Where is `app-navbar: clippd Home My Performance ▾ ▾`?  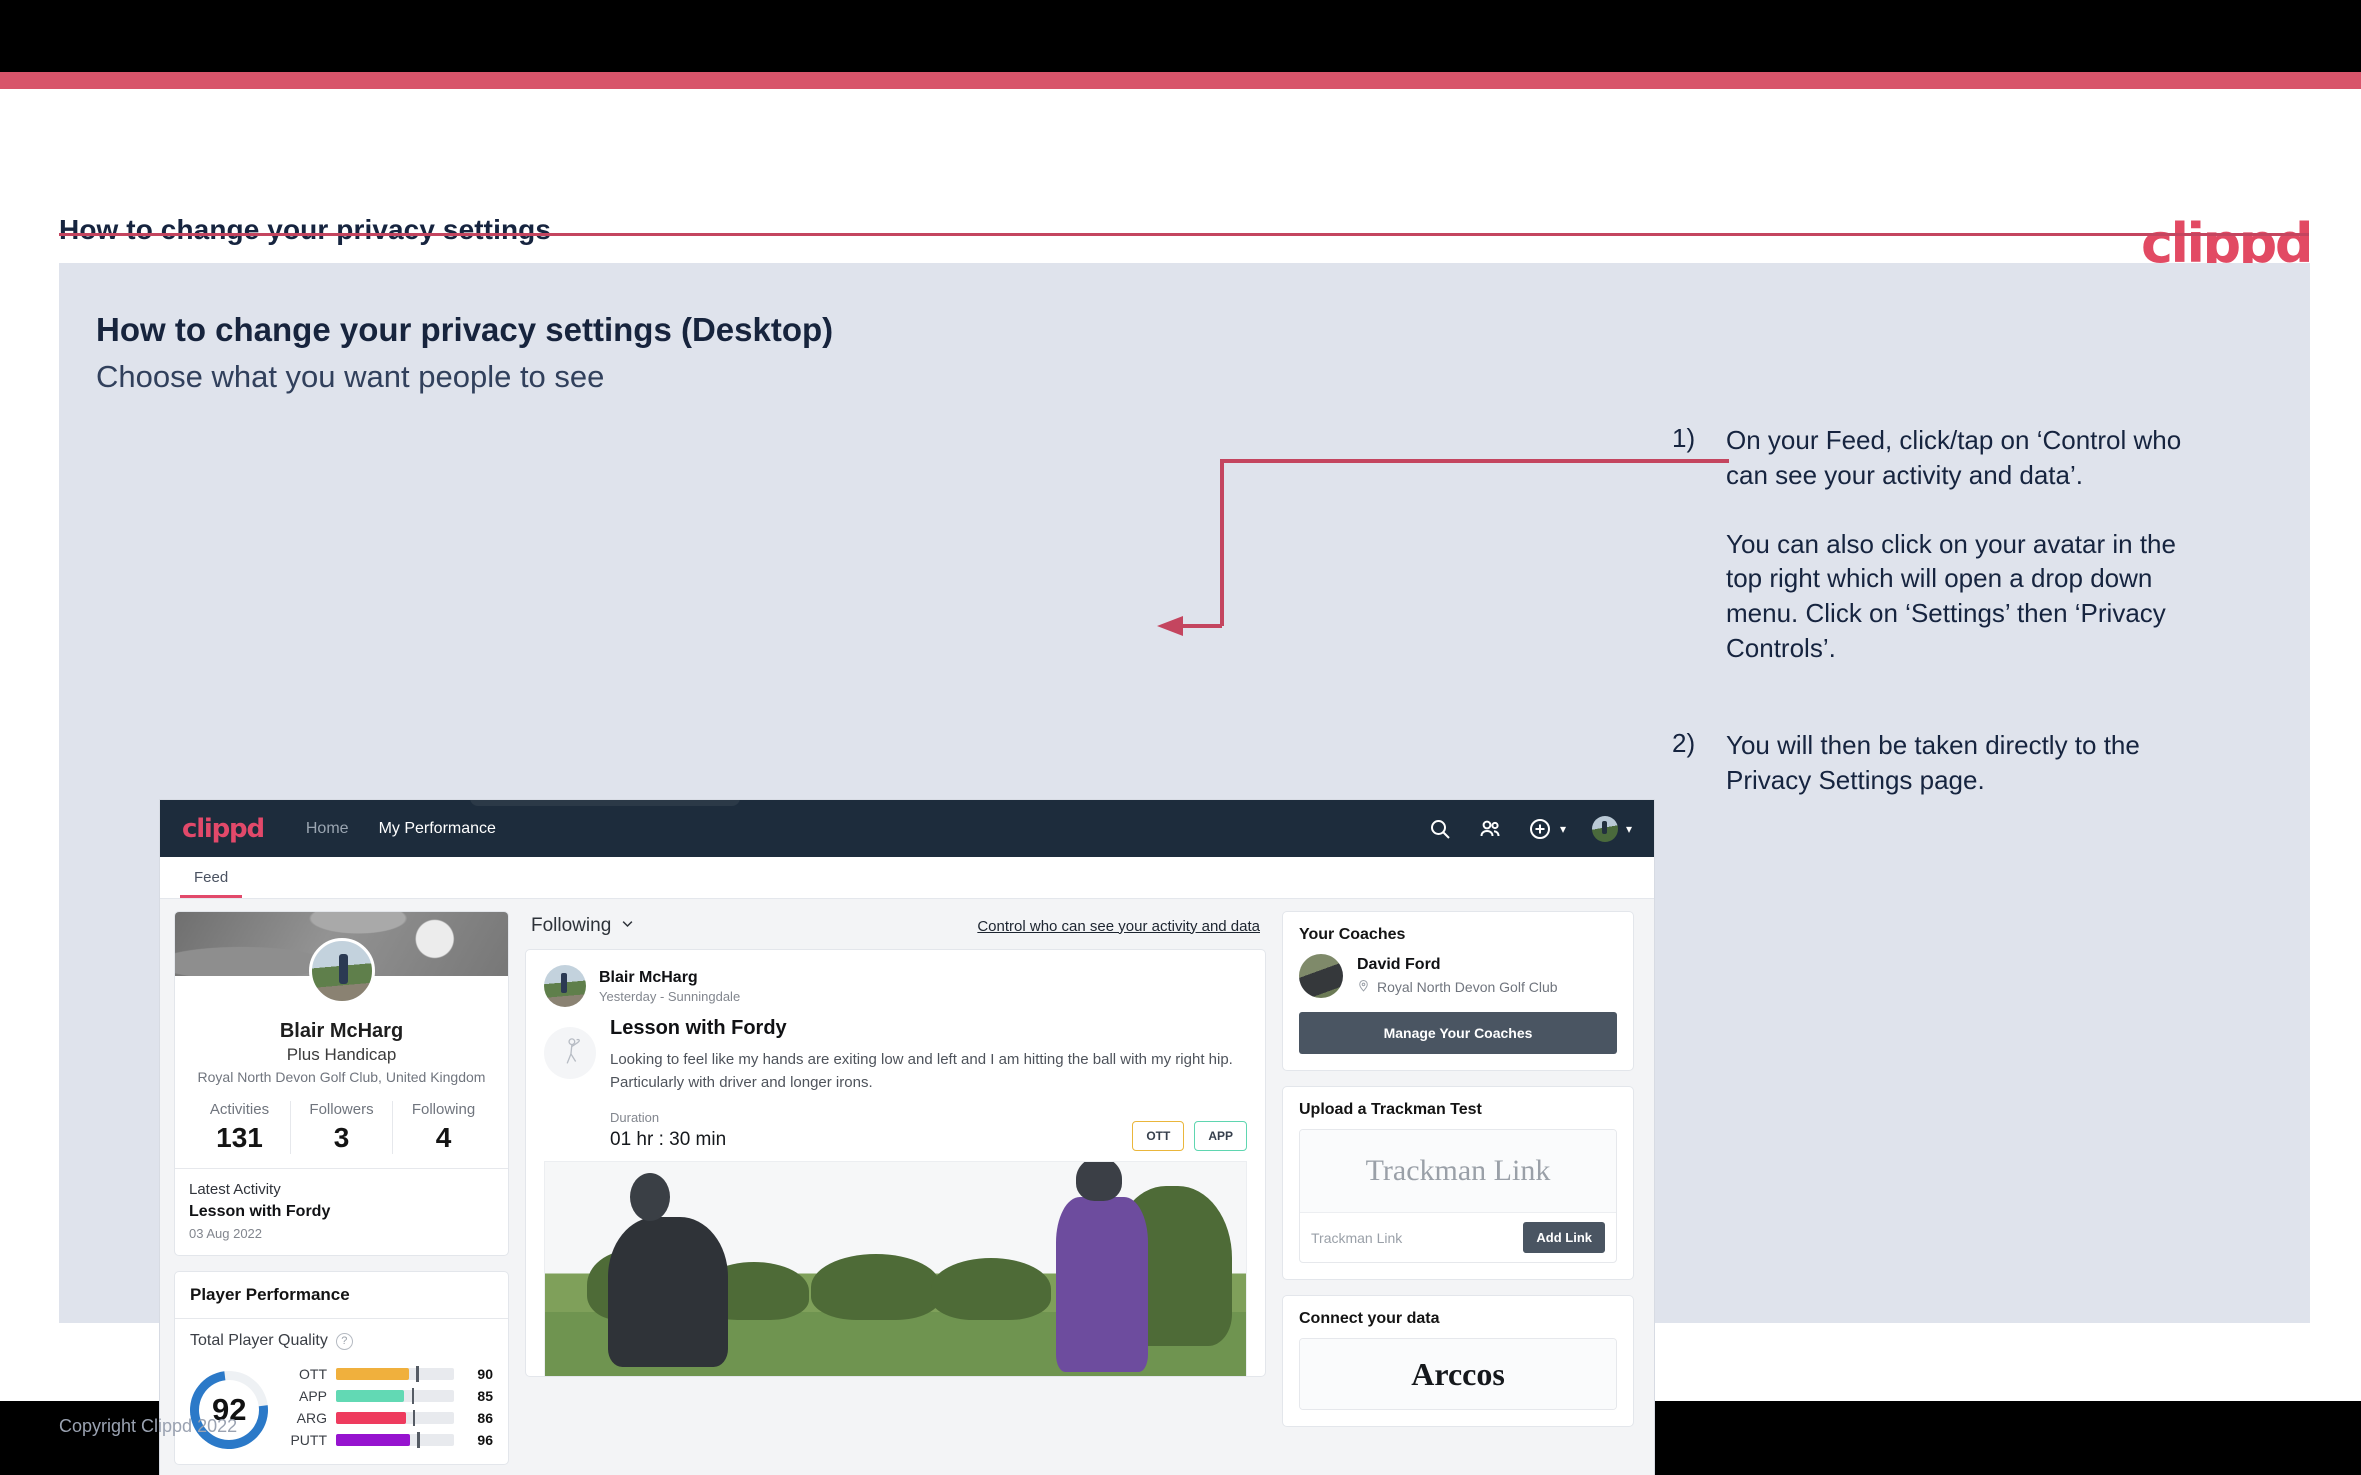 app-navbar: clippd Home My Performance ▾ ▾ is located at coordinates (907, 828).